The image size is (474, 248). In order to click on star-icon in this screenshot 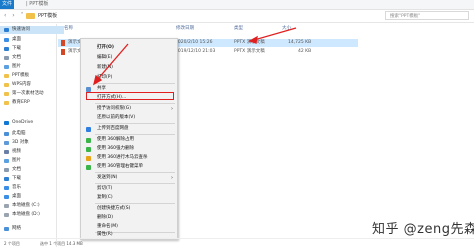, I will do `click(6, 30)`.